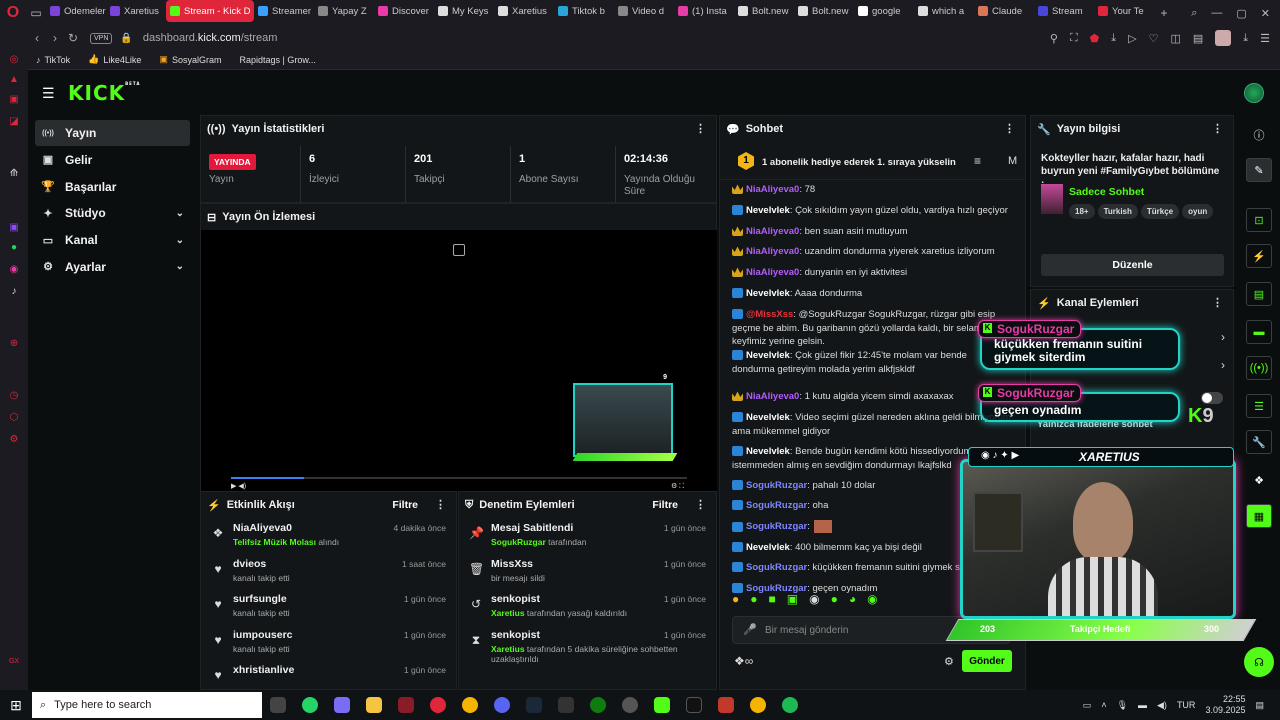  I want to click on chevron-down-icon: ⌄, so click(180, 266).